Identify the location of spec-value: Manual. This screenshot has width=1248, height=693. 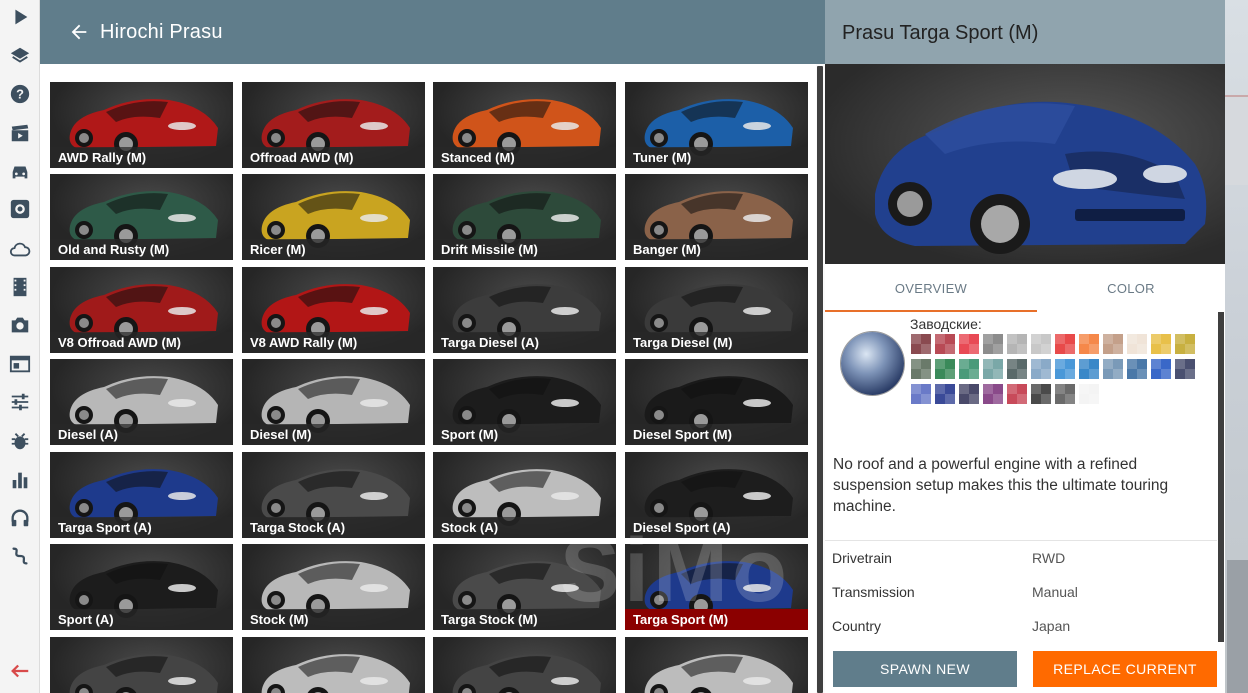
(1055, 592).